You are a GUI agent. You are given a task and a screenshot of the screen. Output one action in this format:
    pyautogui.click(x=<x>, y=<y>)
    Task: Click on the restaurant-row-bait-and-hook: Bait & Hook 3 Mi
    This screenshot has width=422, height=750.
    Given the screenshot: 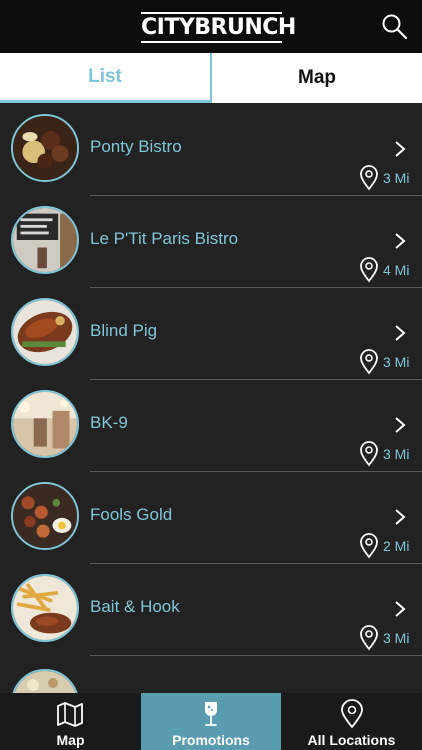 What is the action you would take?
    pyautogui.click(x=211, y=609)
    